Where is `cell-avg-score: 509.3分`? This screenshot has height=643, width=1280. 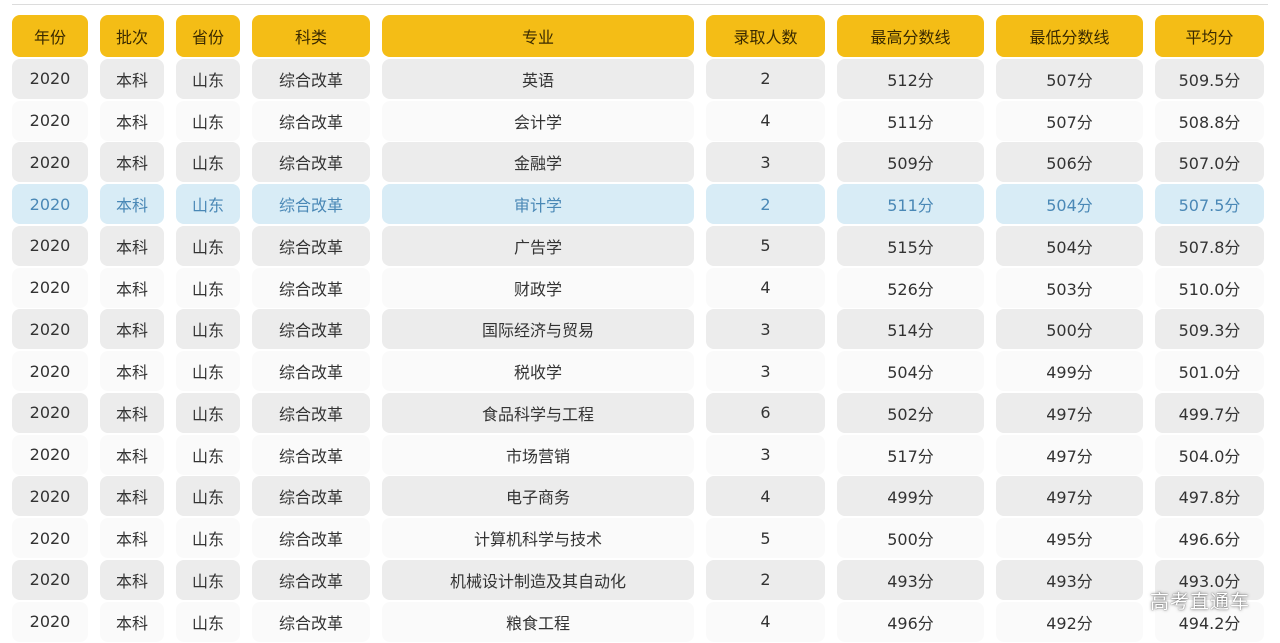 cell-avg-score: 509.3分 is located at coordinates (1209, 329).